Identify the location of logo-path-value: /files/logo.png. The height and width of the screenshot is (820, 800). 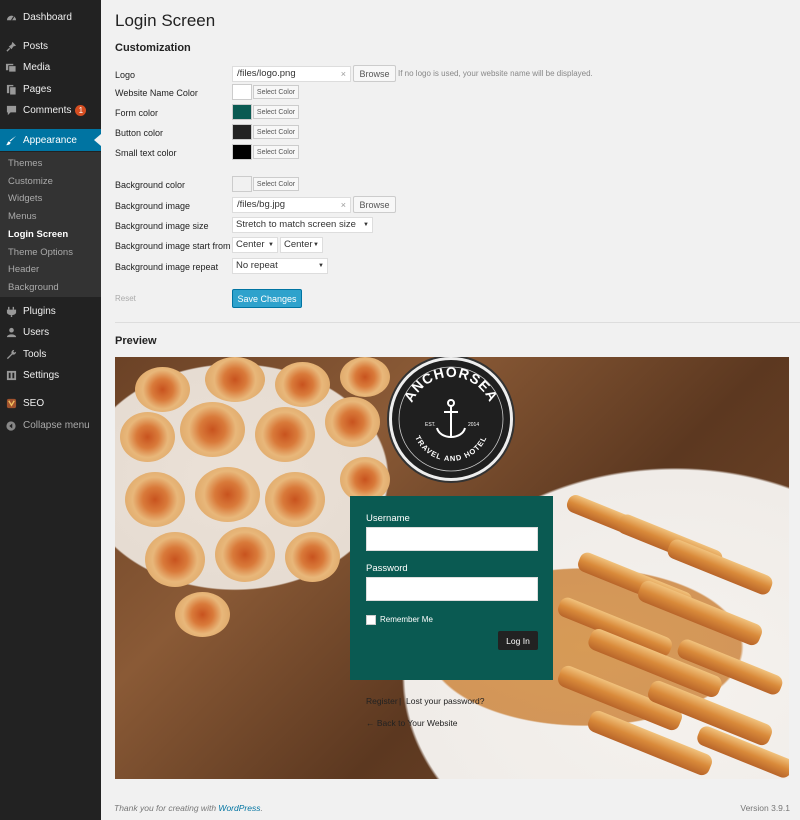
(266, 73).